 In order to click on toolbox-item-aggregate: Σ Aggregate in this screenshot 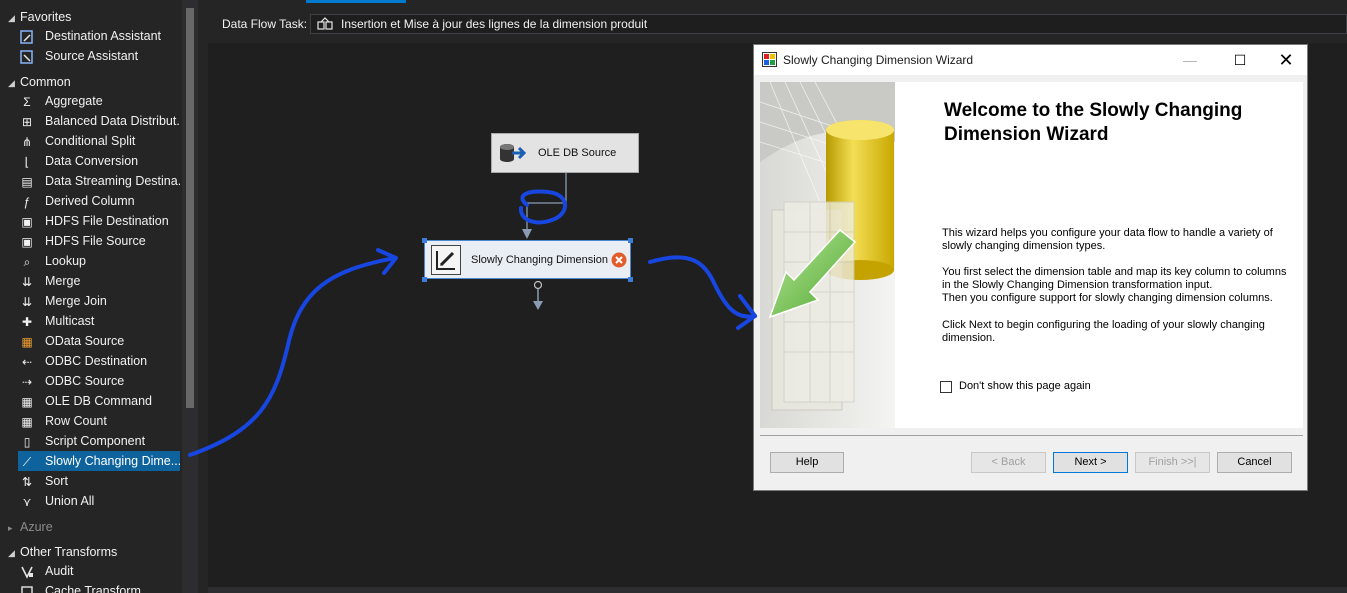, I will do `click(99, 101)`.